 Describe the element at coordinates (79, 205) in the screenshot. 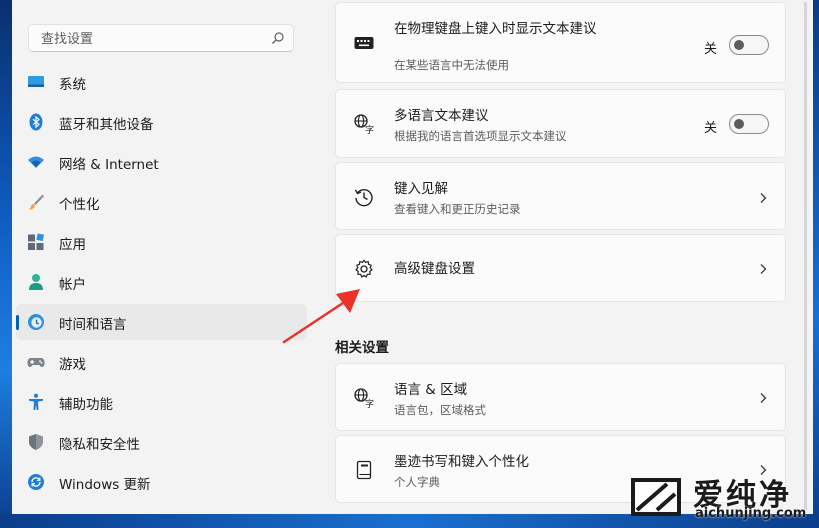

I see `sidebar-item-label: 个性化` at that location.